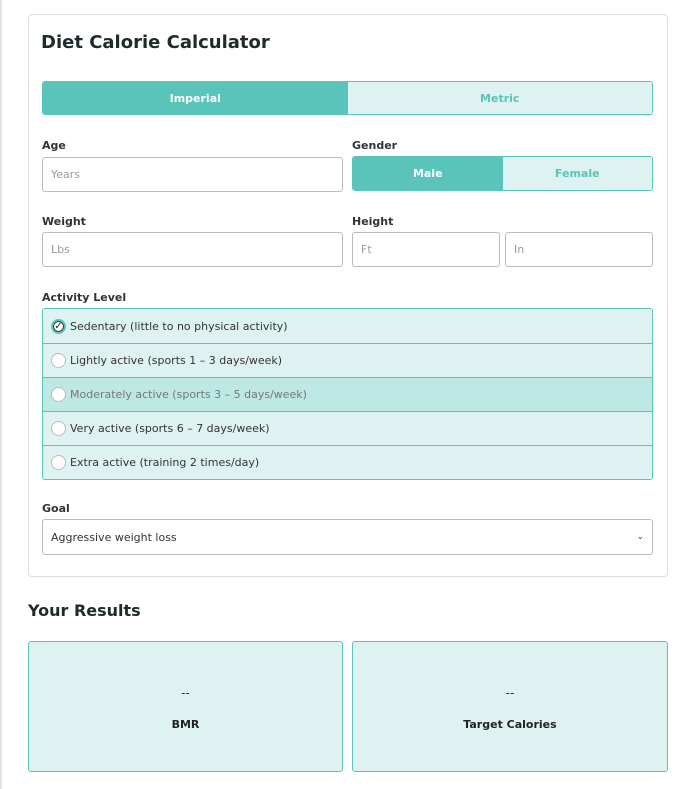 This screenshot has width=693, height=789. Describe the element at coordinates (347, 428) in the screenshot. I see `activity-option: Very active (sports 6 – 7 days/week)` at that location.